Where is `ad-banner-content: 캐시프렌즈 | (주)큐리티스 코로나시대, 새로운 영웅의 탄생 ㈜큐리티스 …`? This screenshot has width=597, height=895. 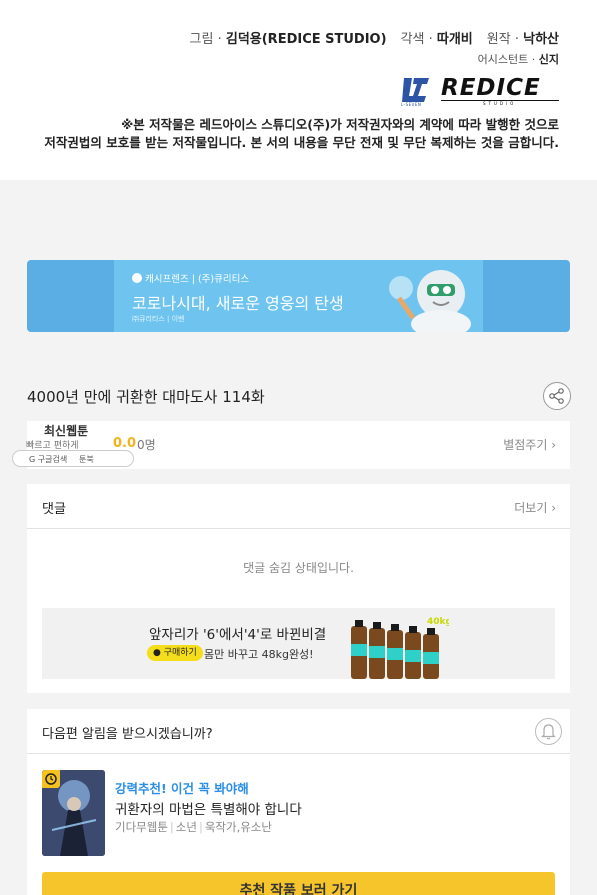 ad-banner-content: 캐시프렌즈 | (주)큐리티스 코로나시대, 새로운 영웅의 탄생 ㈜큐리티스 … is located at coordinates (298, 296).